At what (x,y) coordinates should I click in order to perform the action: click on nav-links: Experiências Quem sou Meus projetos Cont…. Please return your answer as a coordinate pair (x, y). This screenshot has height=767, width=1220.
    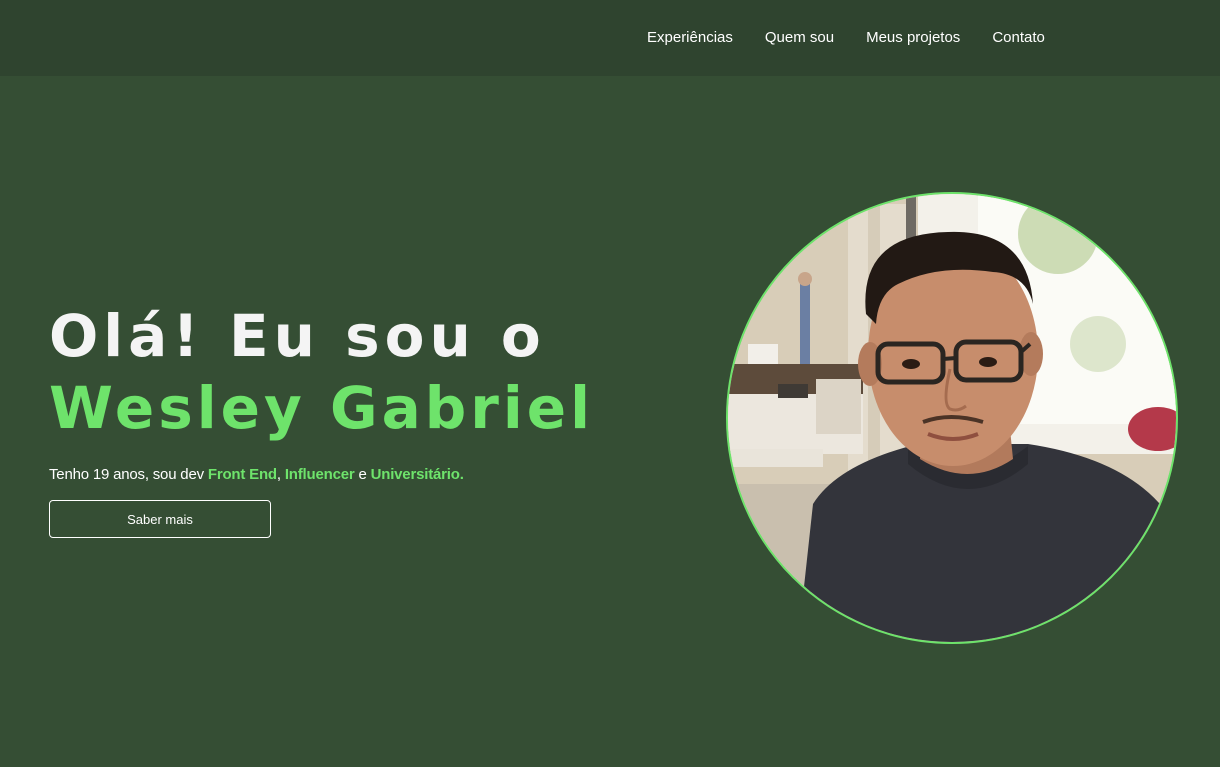
    Looking at the image, I should click on (846, 38).